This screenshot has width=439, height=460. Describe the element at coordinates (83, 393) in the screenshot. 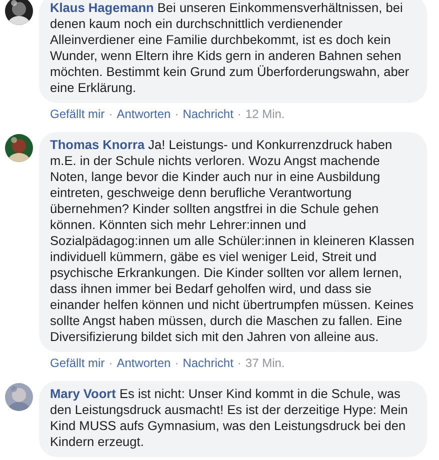

I see `author-name: Mary Voort` at that location.